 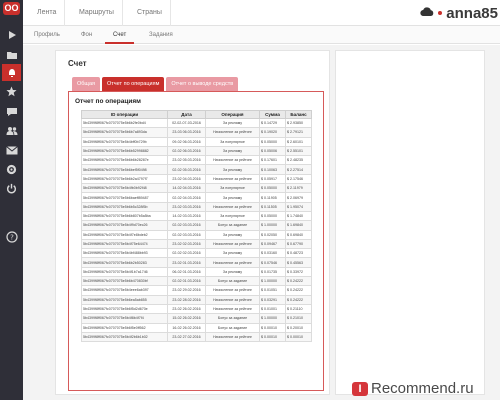 What do you see at coordinates (186, 206) in the screenshot?
I see `cell-date: 23-02 03.03.2016` at bounding box center [186, 206].